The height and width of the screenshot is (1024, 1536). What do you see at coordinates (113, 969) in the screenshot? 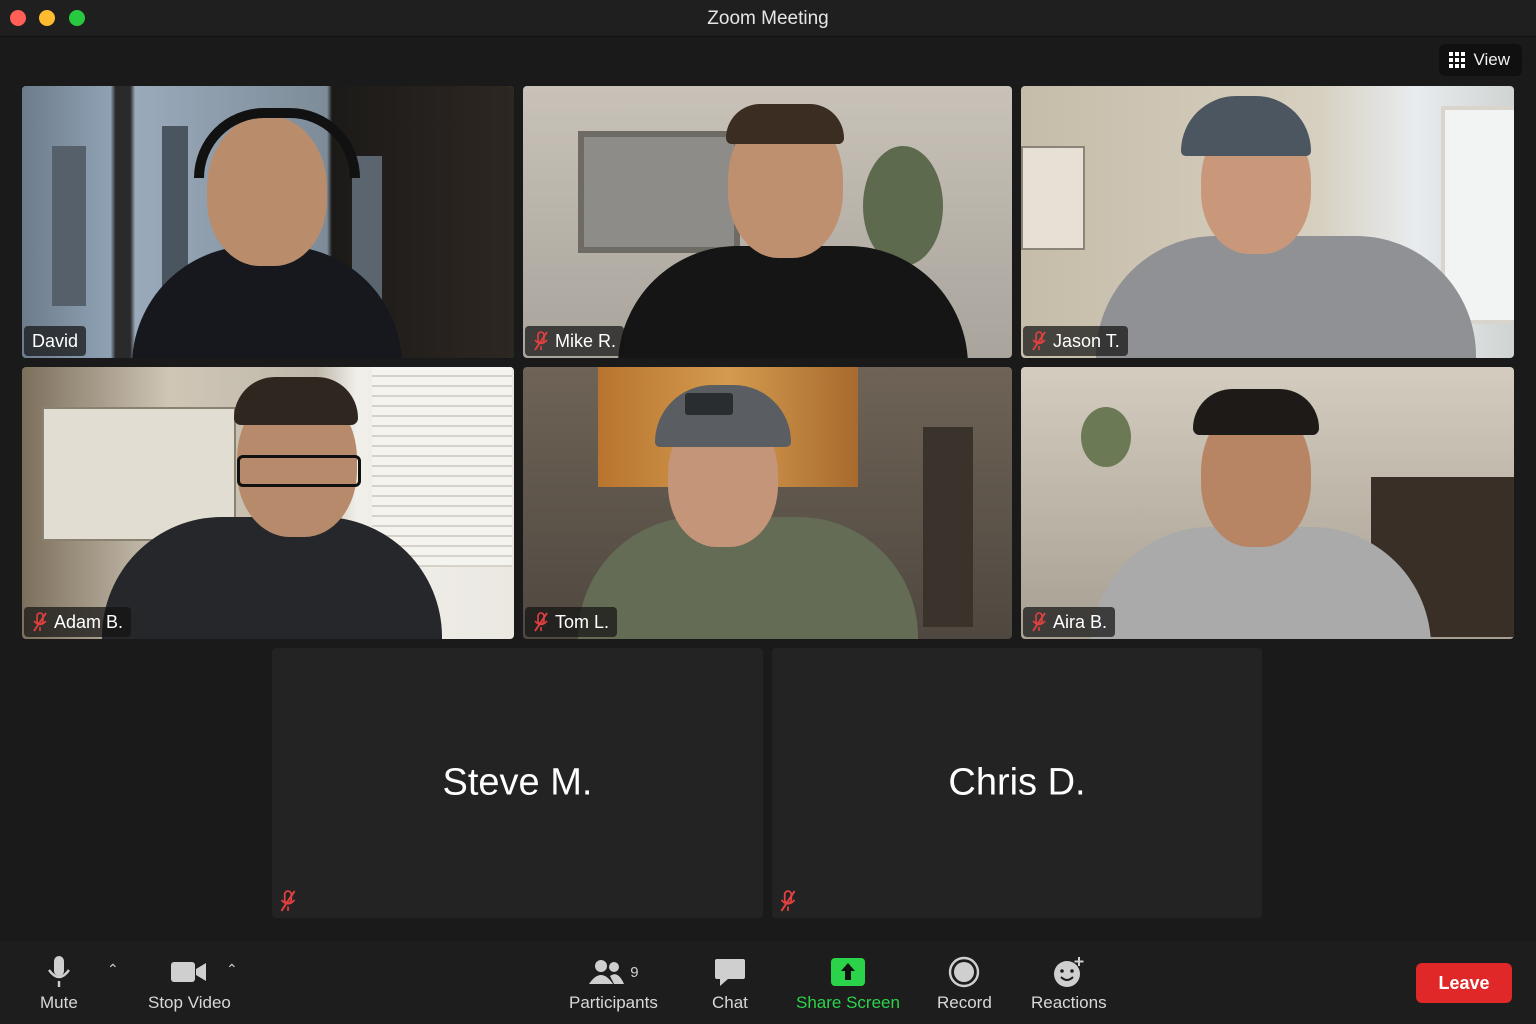
I see `audio-options-chevron-up-icon: ⌃` at bounding box center [113, 969].